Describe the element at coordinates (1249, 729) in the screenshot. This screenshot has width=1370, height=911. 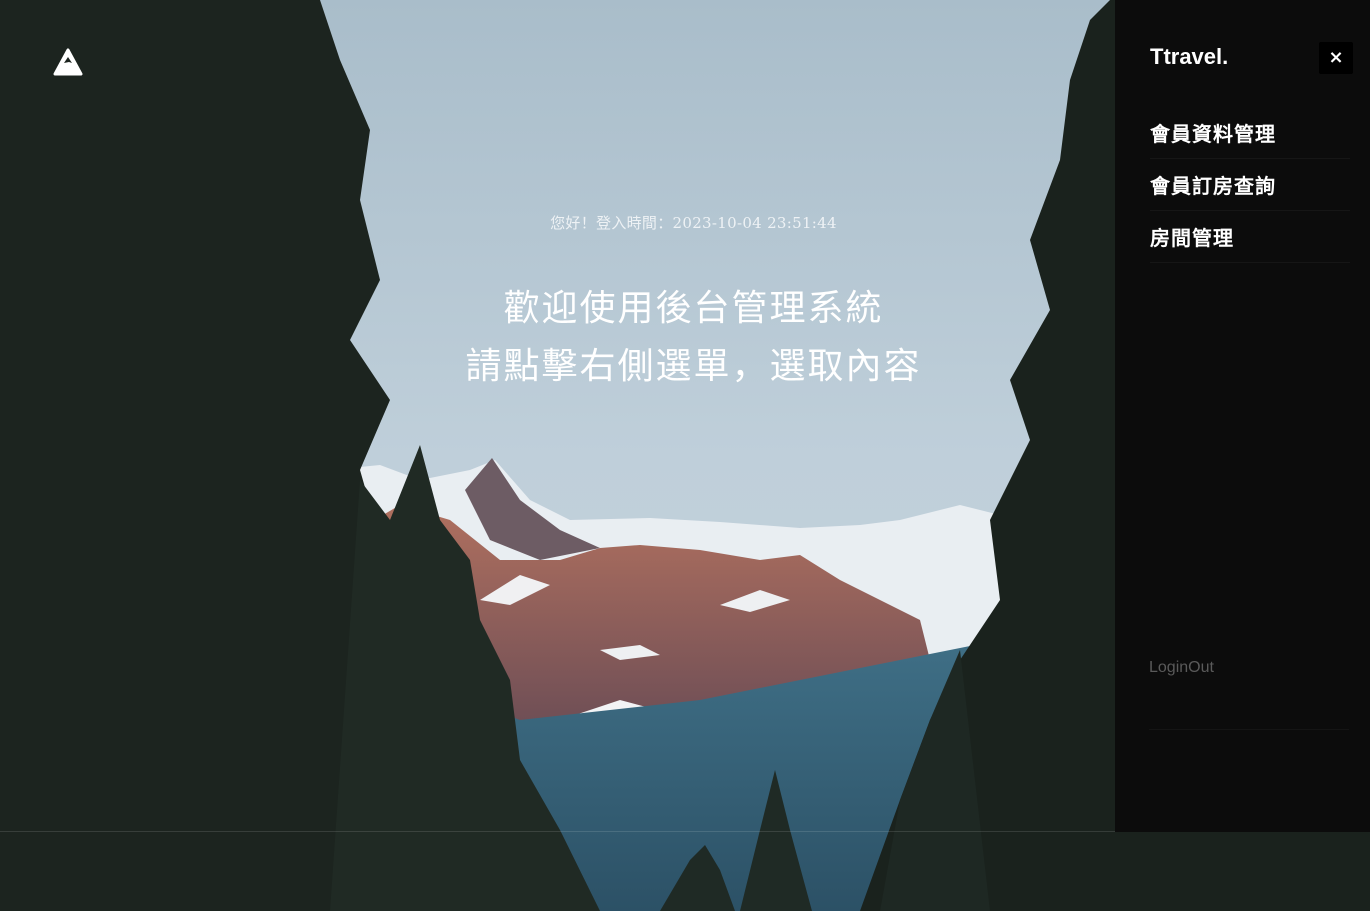
I see `panel-divider` at that location.